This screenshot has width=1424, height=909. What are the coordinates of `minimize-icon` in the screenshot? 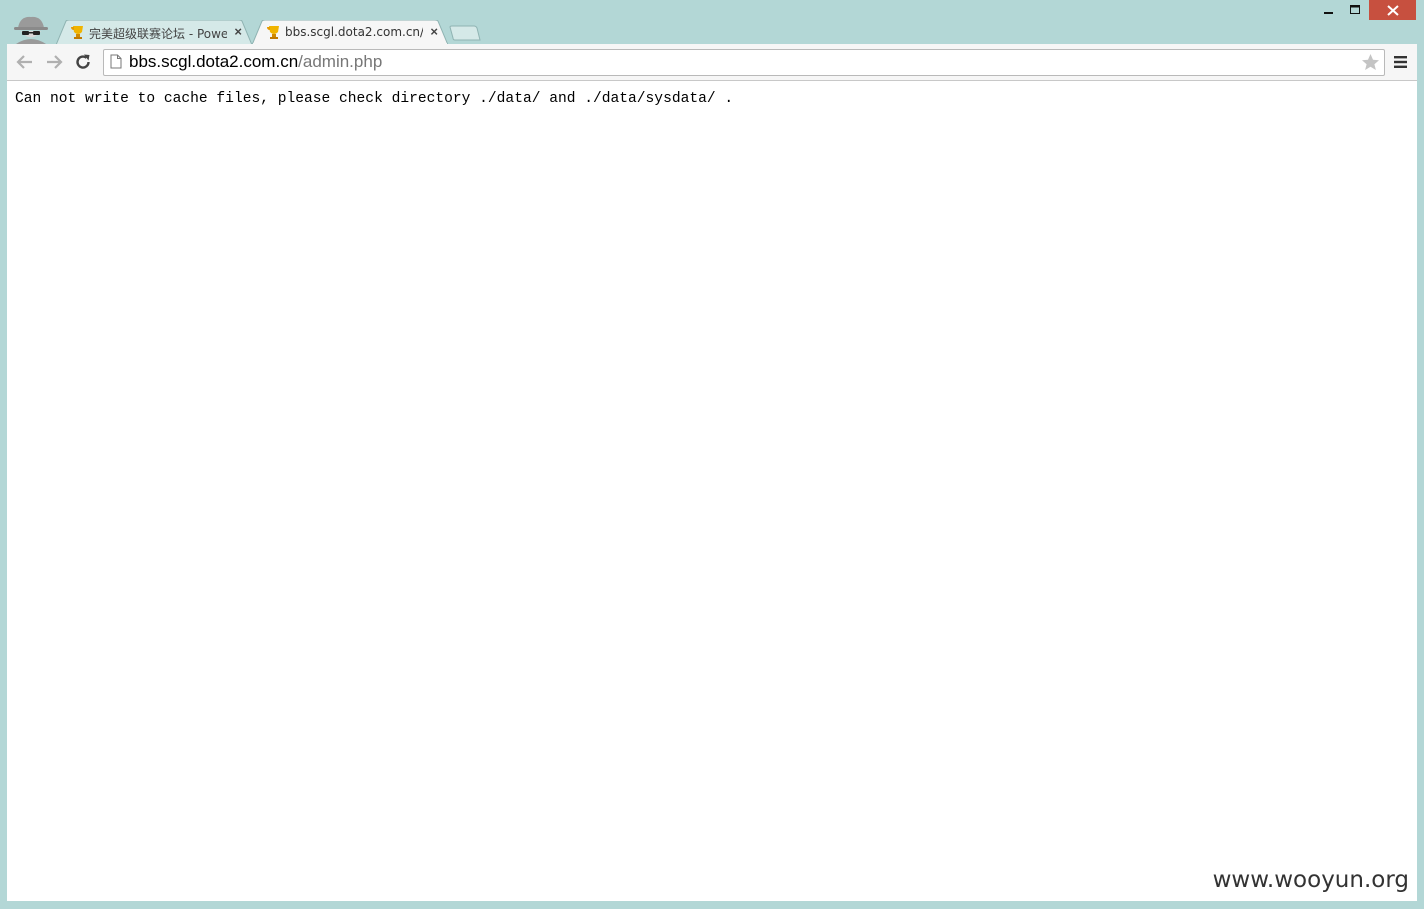 It's located at (1328, 13).